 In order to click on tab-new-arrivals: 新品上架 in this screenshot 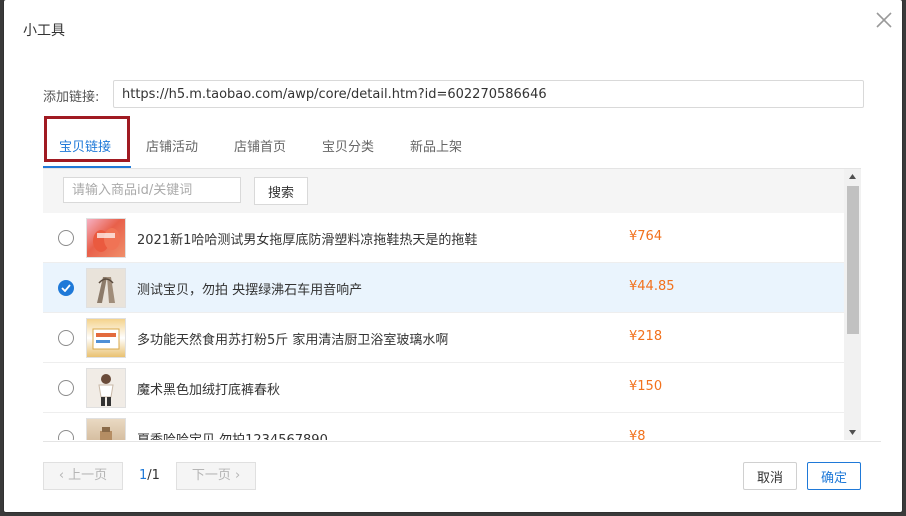, I will do `click(436, 148)`.